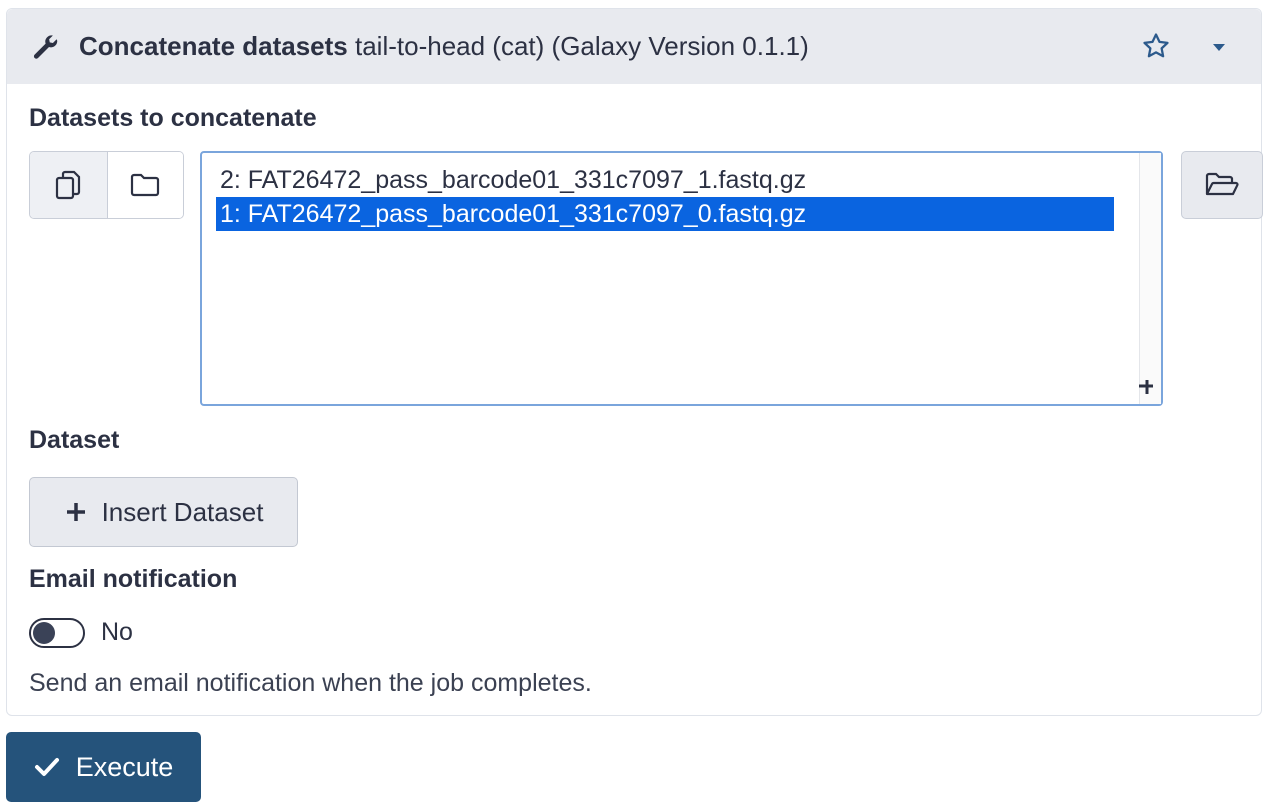 The width and height of the screenshot is (1276, 808). Describe the element at coordinates (1156, 46) in the screenshot. I see `star-icon` at that location.